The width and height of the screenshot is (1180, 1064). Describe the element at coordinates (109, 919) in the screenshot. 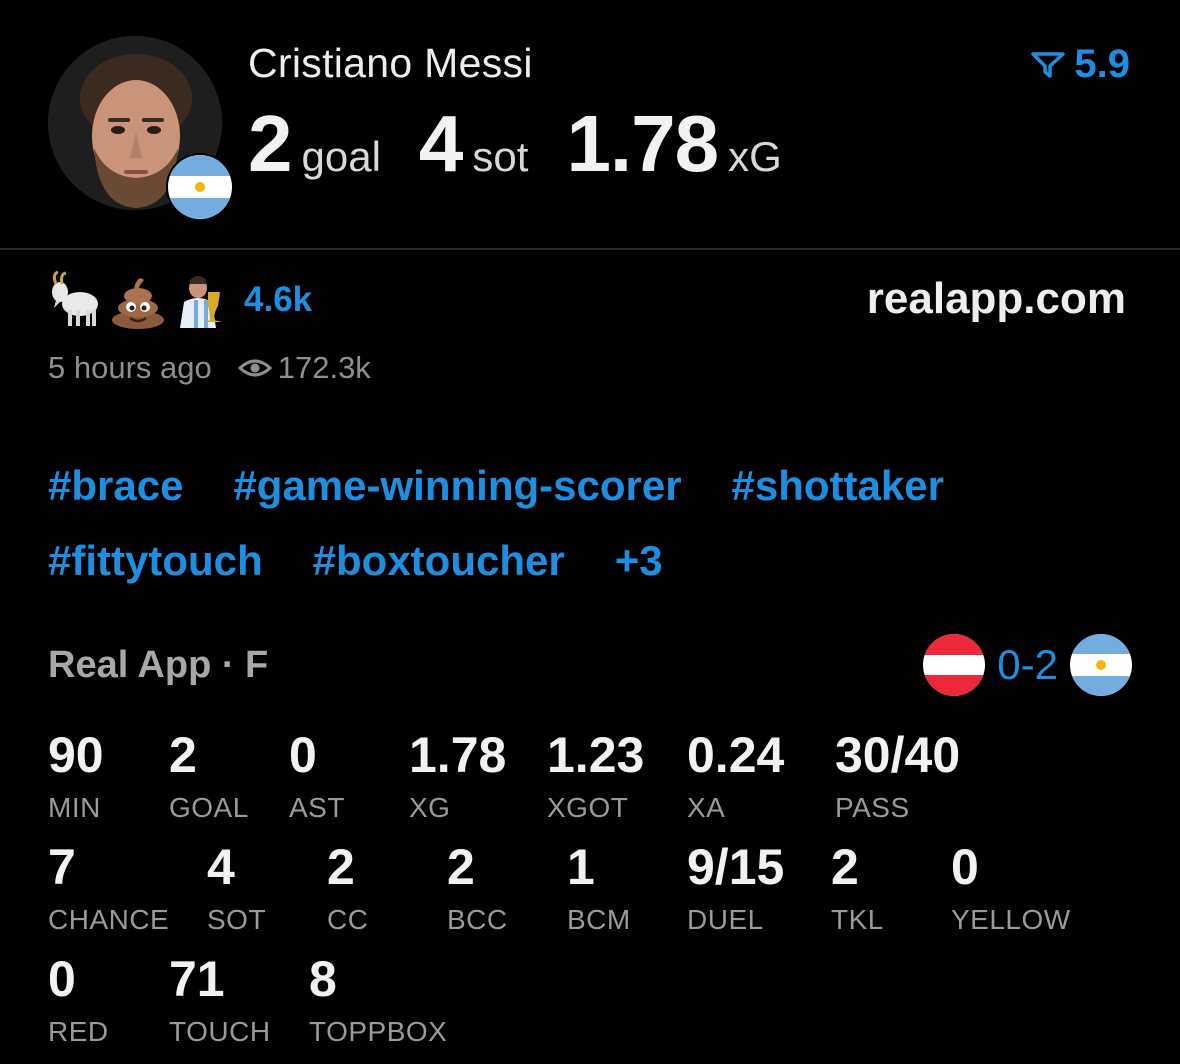

I see `stat-label: CHANCE` at that location.